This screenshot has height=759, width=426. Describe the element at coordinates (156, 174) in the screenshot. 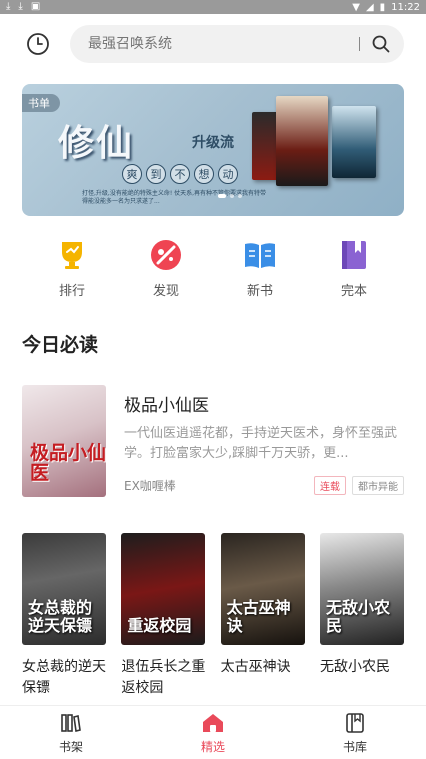

I see `slogan-char: 到` at that location.